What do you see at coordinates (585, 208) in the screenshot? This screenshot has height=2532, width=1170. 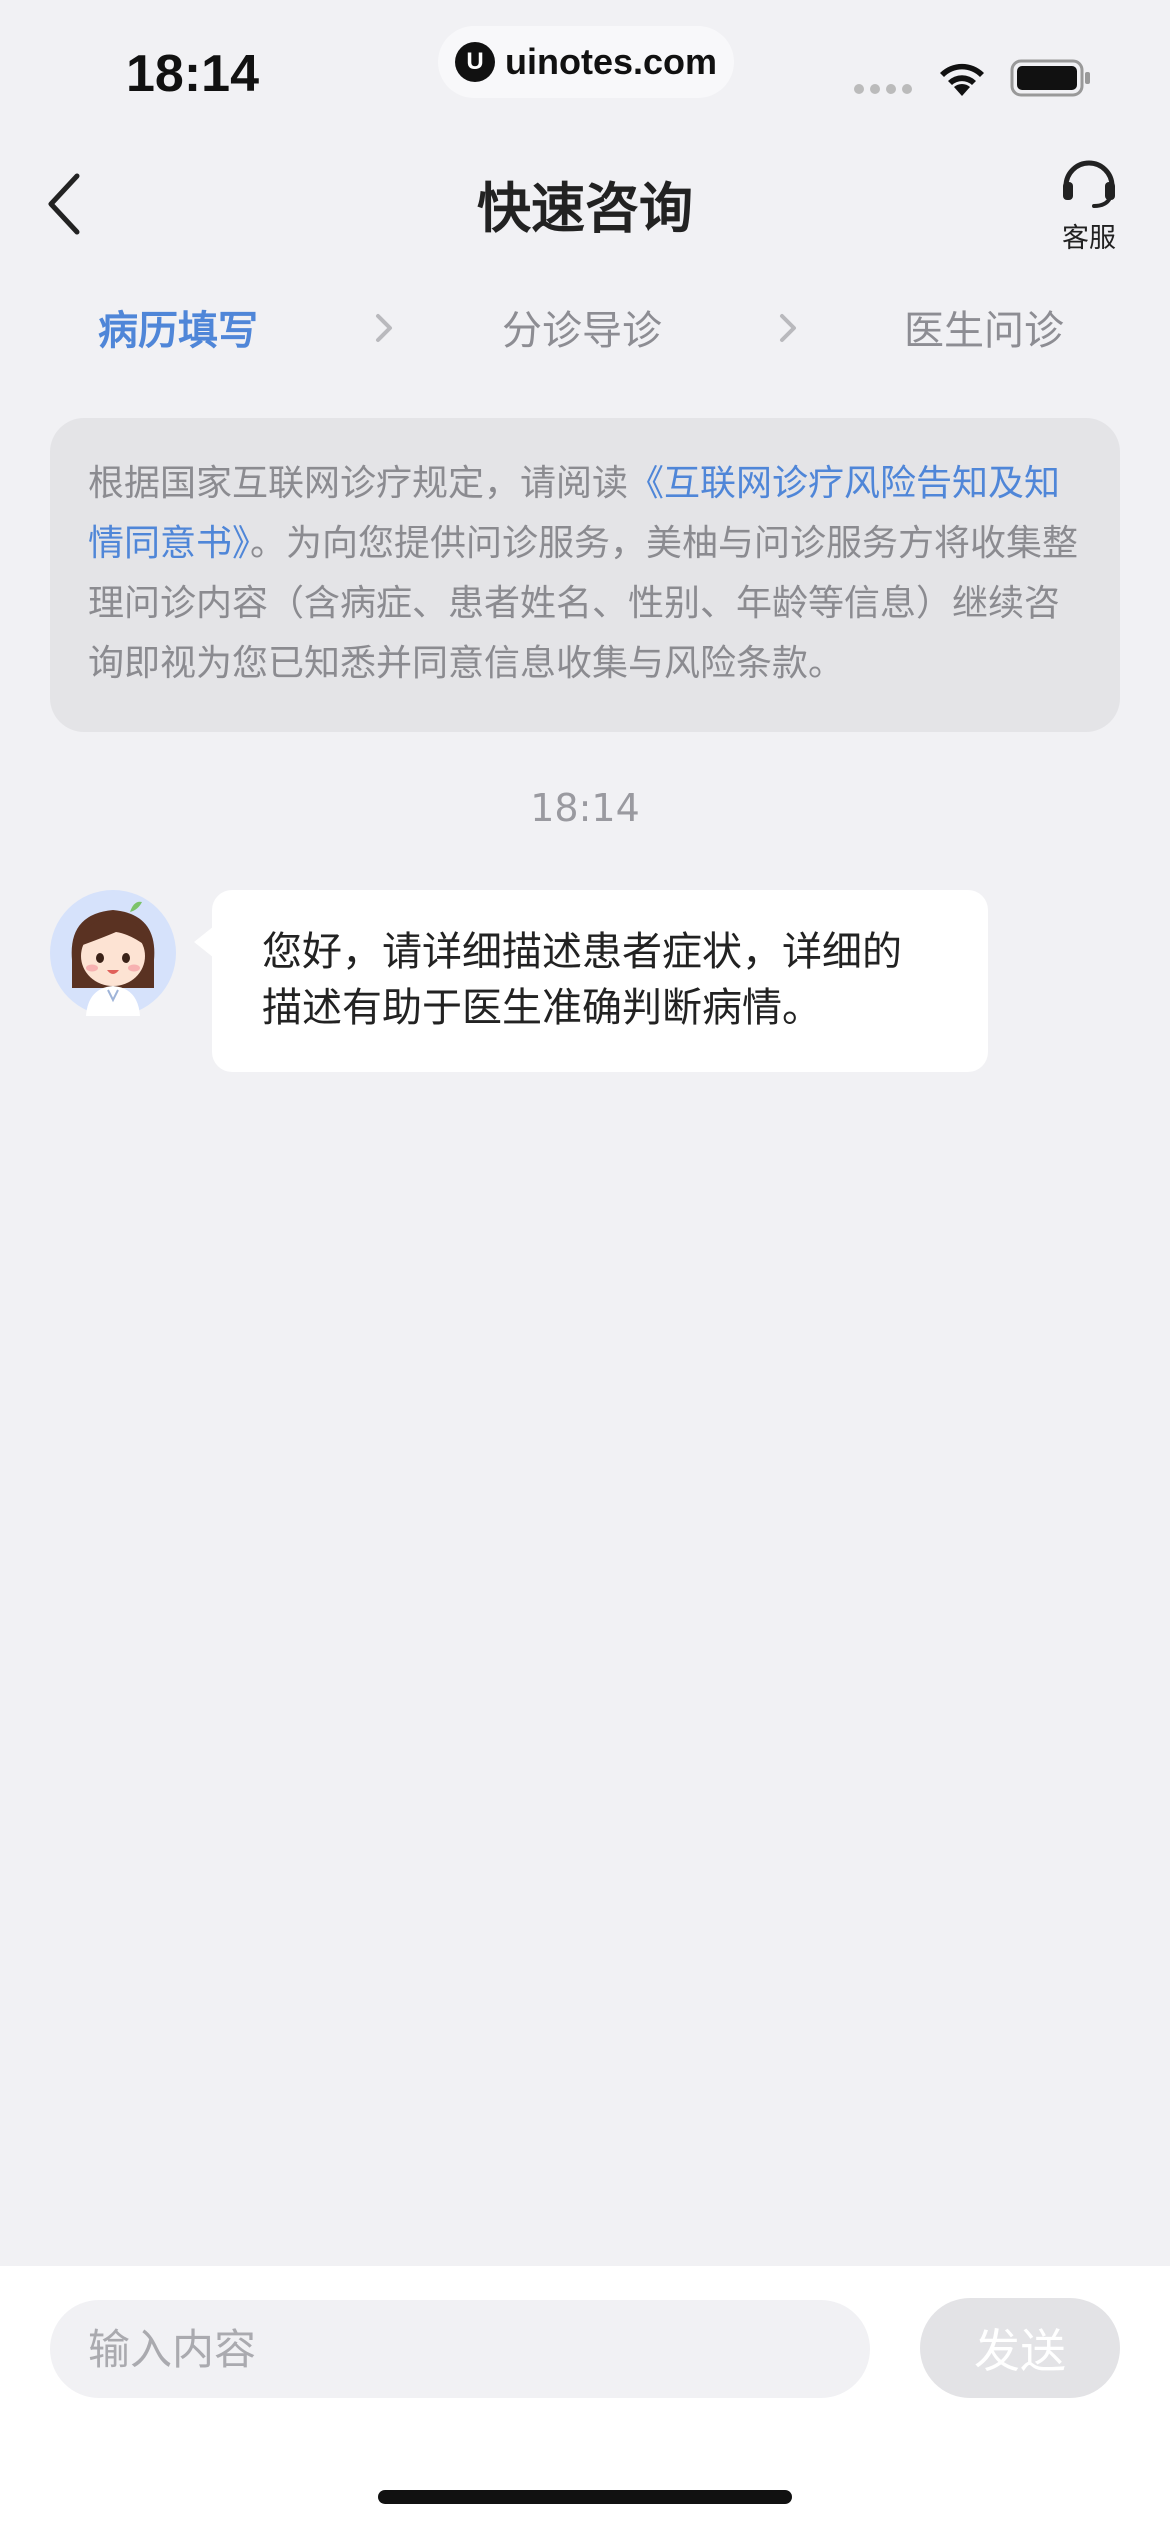 I see `page-title: 快速咨询` at bounding box center [585, 208].